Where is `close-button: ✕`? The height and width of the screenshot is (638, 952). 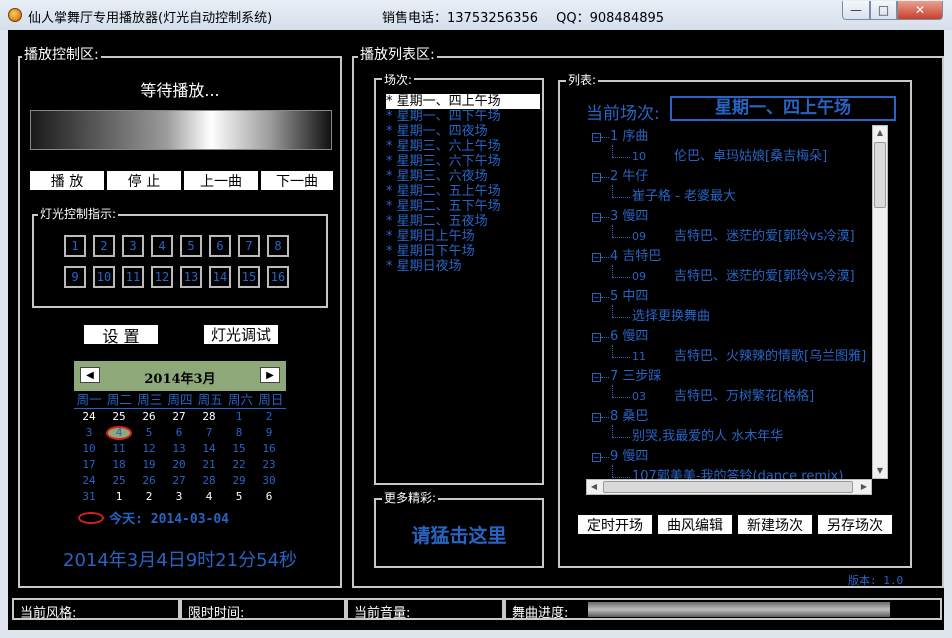
close-button: ✕ is located at coordinates (920, 10).